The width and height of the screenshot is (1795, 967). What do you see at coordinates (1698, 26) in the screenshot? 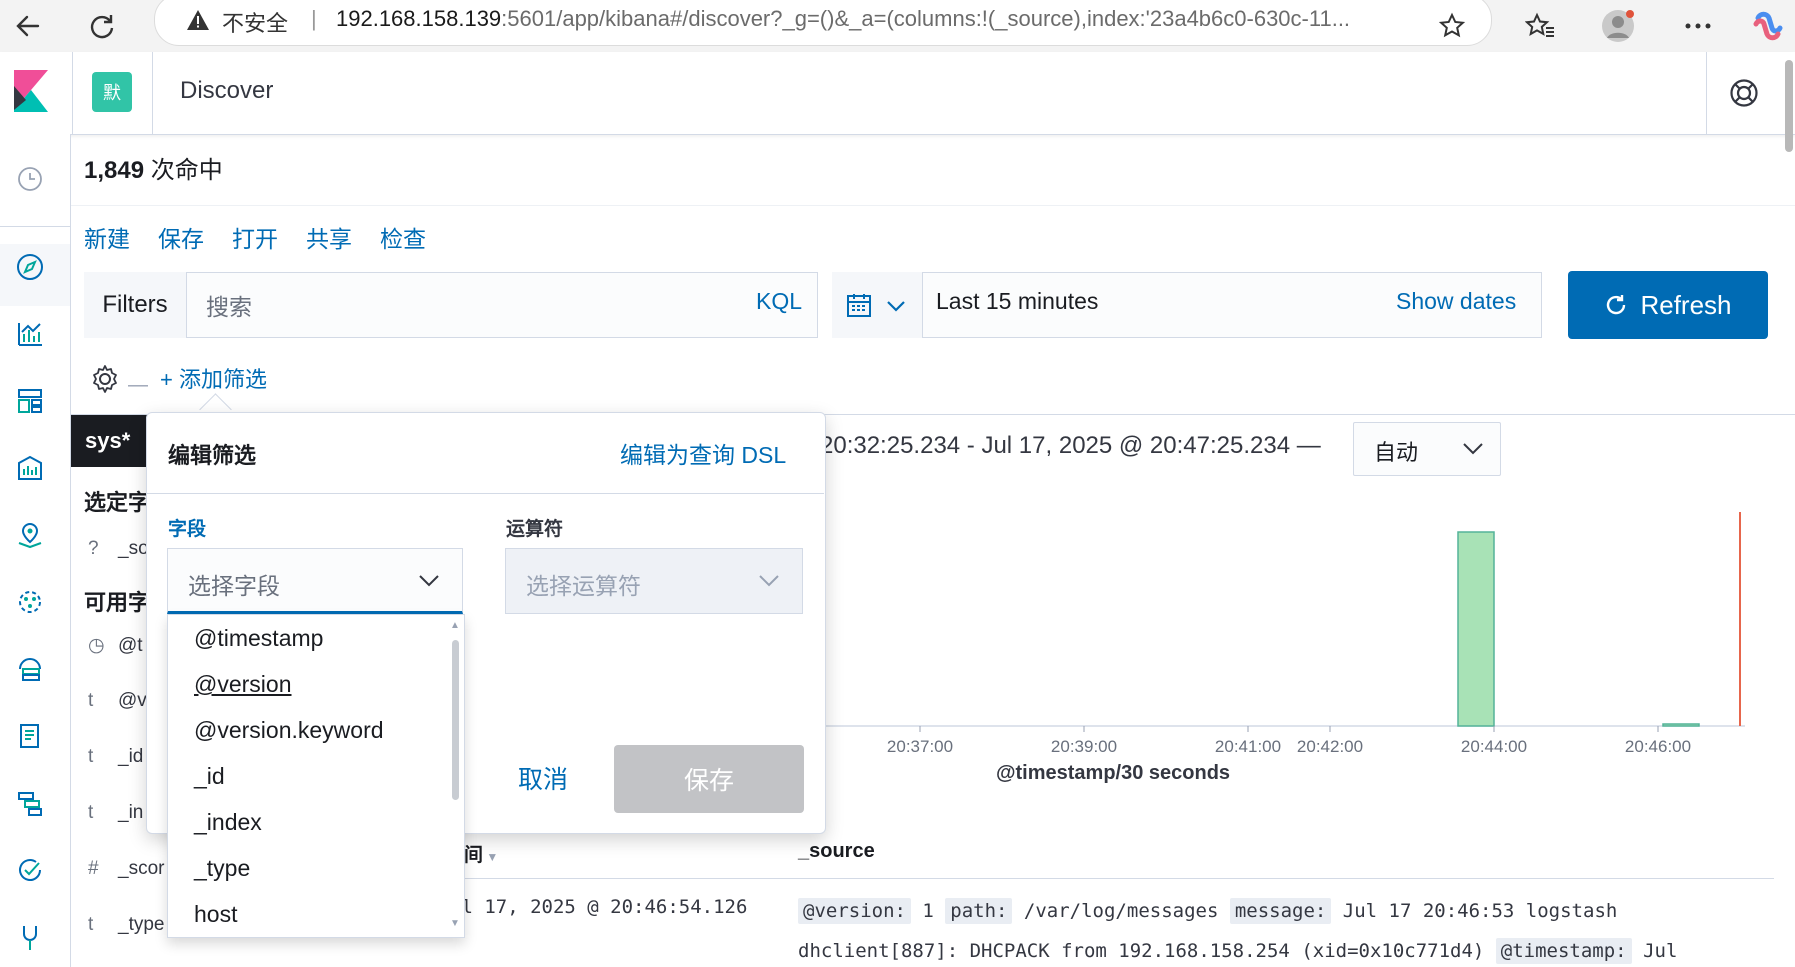
I see `more-icon` at bounding box center [1698, 26].